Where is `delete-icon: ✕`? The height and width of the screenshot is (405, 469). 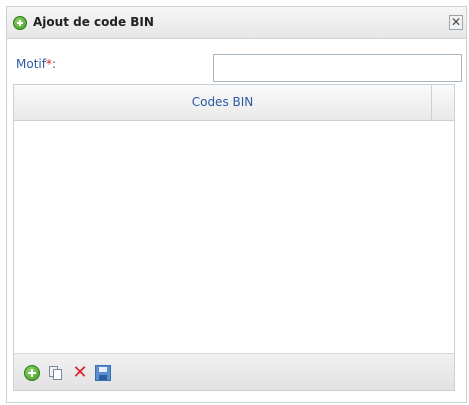 delete-icon: ✕ is located at coordinates (80, 373).